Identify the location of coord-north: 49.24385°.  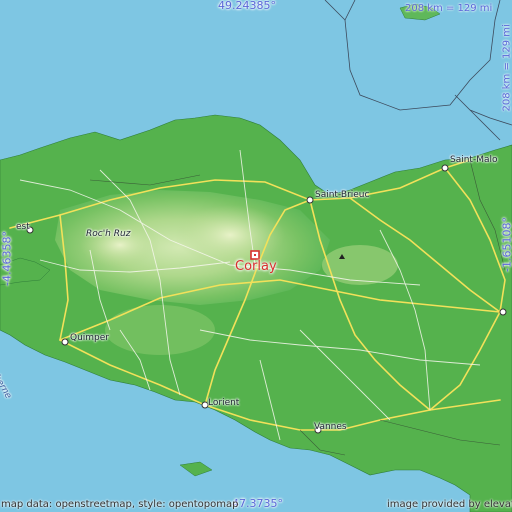
(247, 6).